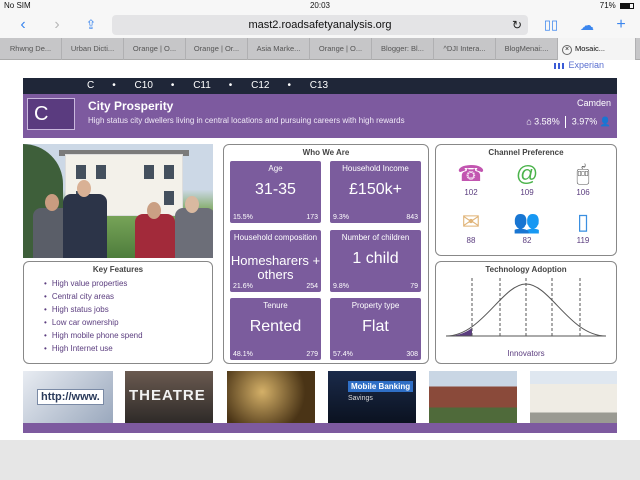  Describe the element at coordinates (91, 25) in the screenshot. I see `share-icon: ⇪` at that location.